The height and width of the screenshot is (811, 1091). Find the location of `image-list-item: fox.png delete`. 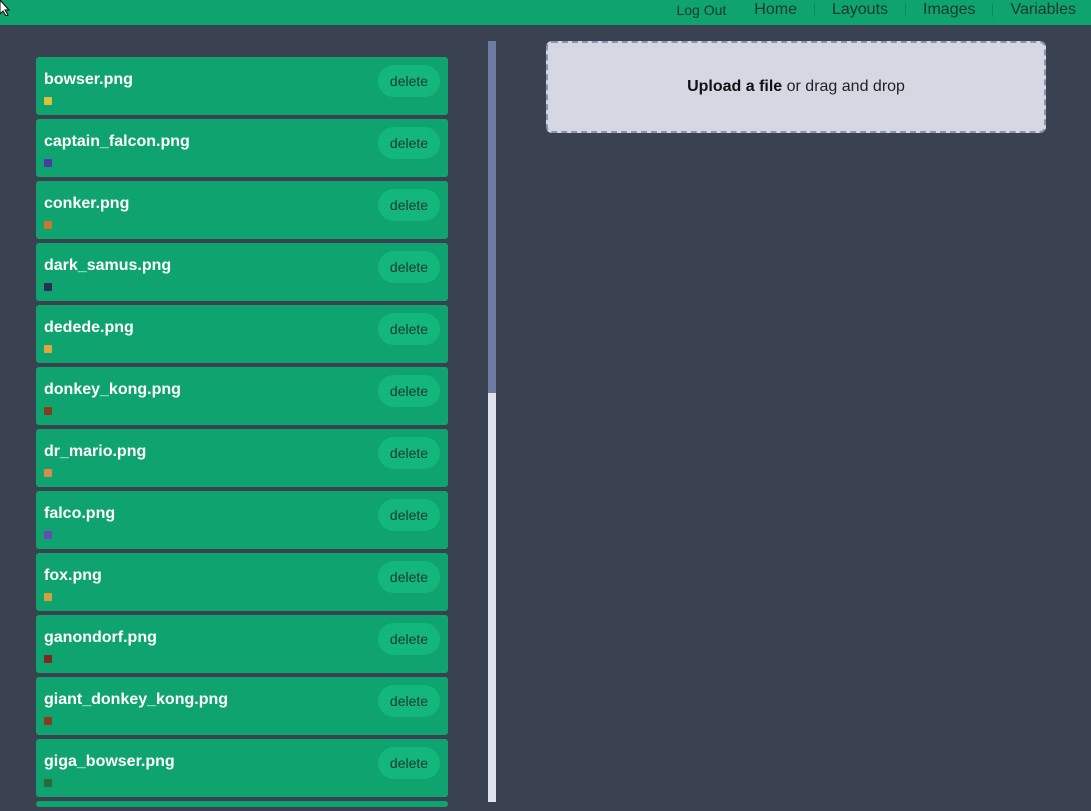

image-list-item: fox.png delete is located at coordinates (242, 582).